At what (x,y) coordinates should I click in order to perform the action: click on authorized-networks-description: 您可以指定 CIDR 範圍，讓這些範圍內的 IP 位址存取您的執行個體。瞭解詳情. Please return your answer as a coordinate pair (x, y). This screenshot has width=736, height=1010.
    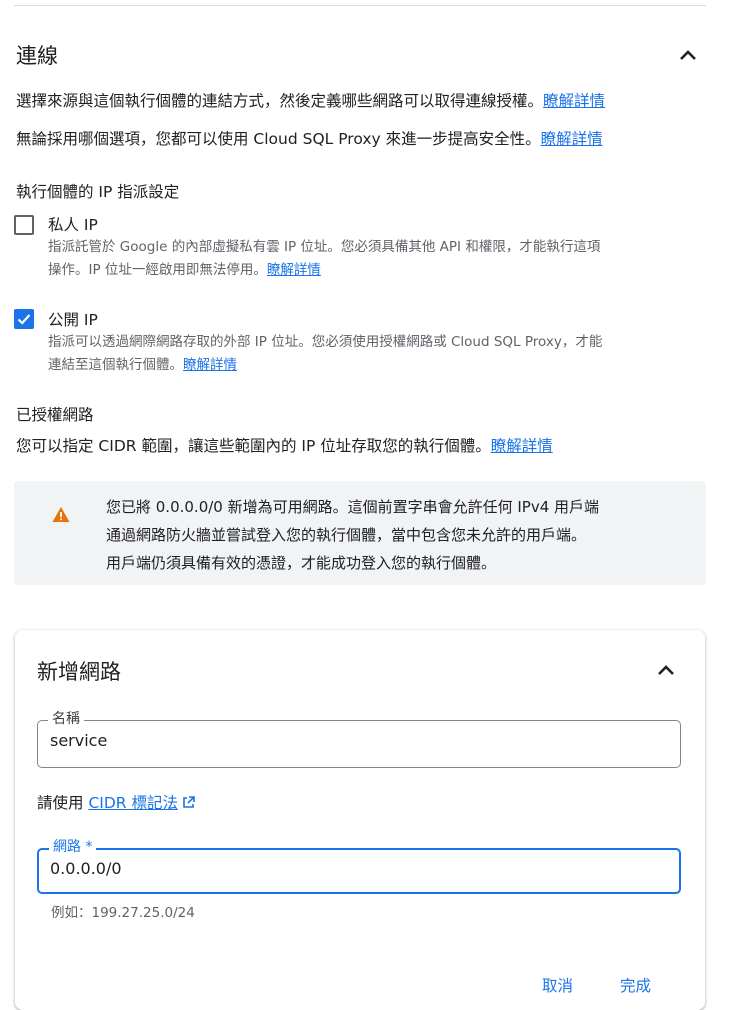
    Looking at the image, I should click on (284, 446).